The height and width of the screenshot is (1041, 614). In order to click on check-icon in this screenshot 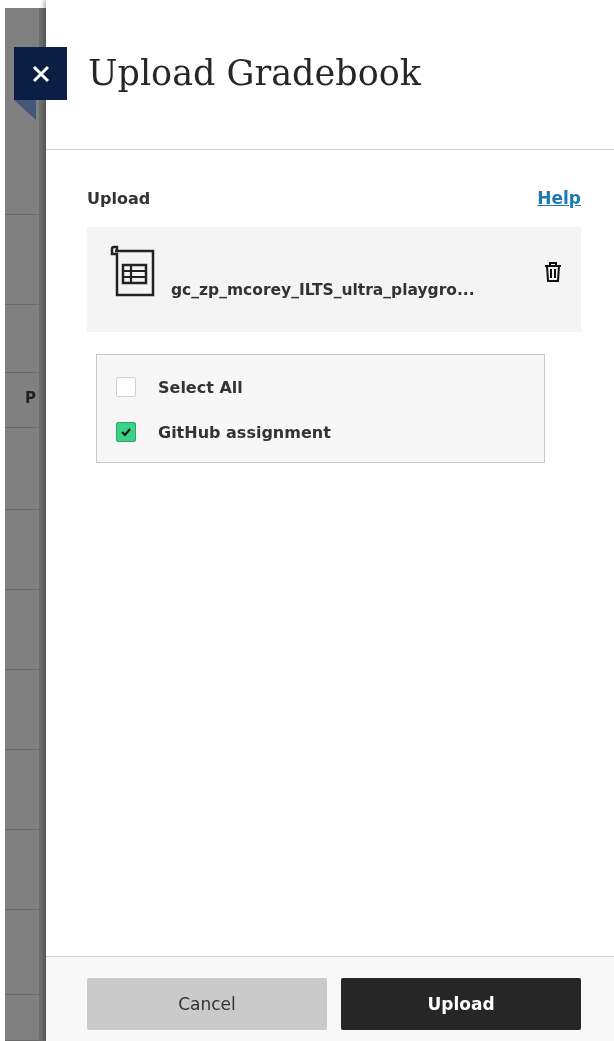, I will do `click(126, 432)`.